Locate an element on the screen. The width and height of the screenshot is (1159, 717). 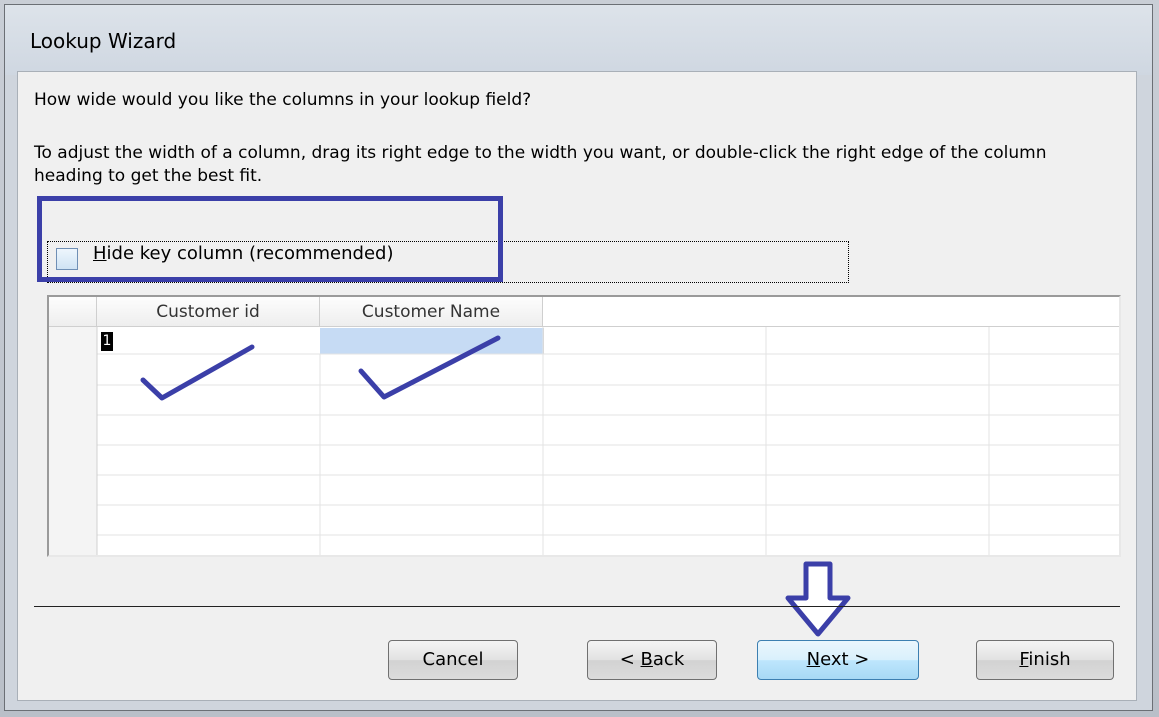
title-bar: Lookup Wizard is located at coordinates (578, 40).